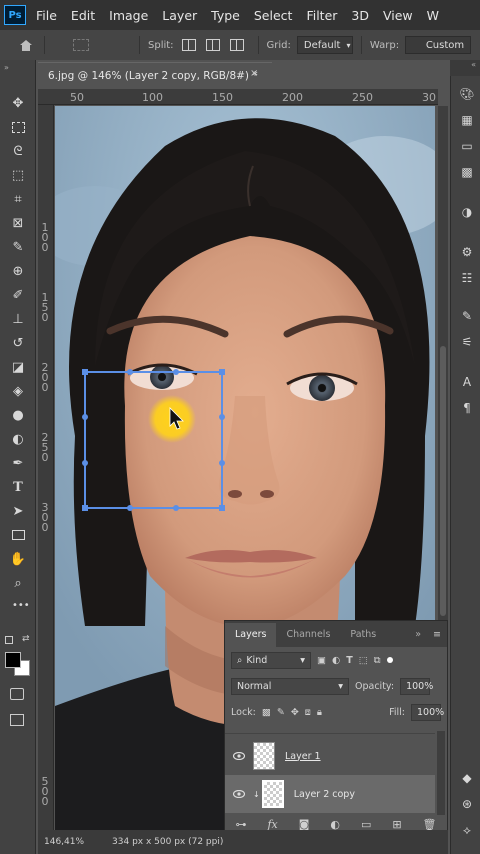 The height and width of the screenshot is (854, 480). What do you see at coordinates (441, 773) in the screenshot?
I see `layers-scrollbar` at bounding box center [441, 773].